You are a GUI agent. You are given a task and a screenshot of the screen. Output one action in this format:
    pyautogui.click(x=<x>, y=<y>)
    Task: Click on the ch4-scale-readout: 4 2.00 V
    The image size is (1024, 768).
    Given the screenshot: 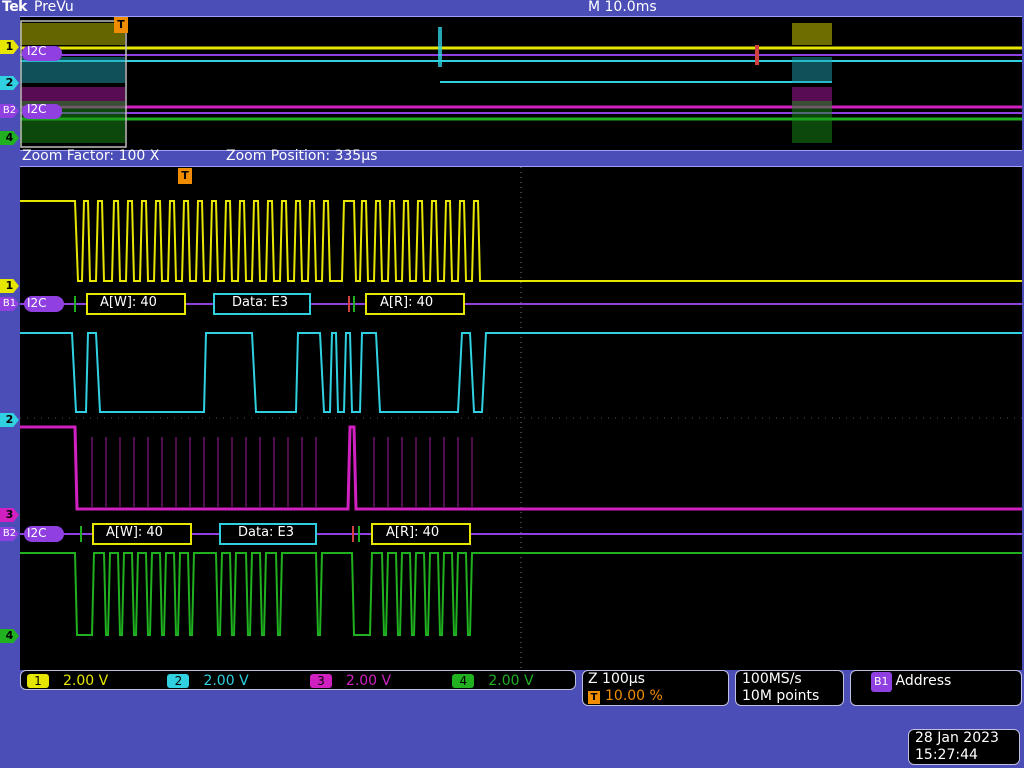 What is the action you would take?
    pyautogui.click(x=512, y=681)
    